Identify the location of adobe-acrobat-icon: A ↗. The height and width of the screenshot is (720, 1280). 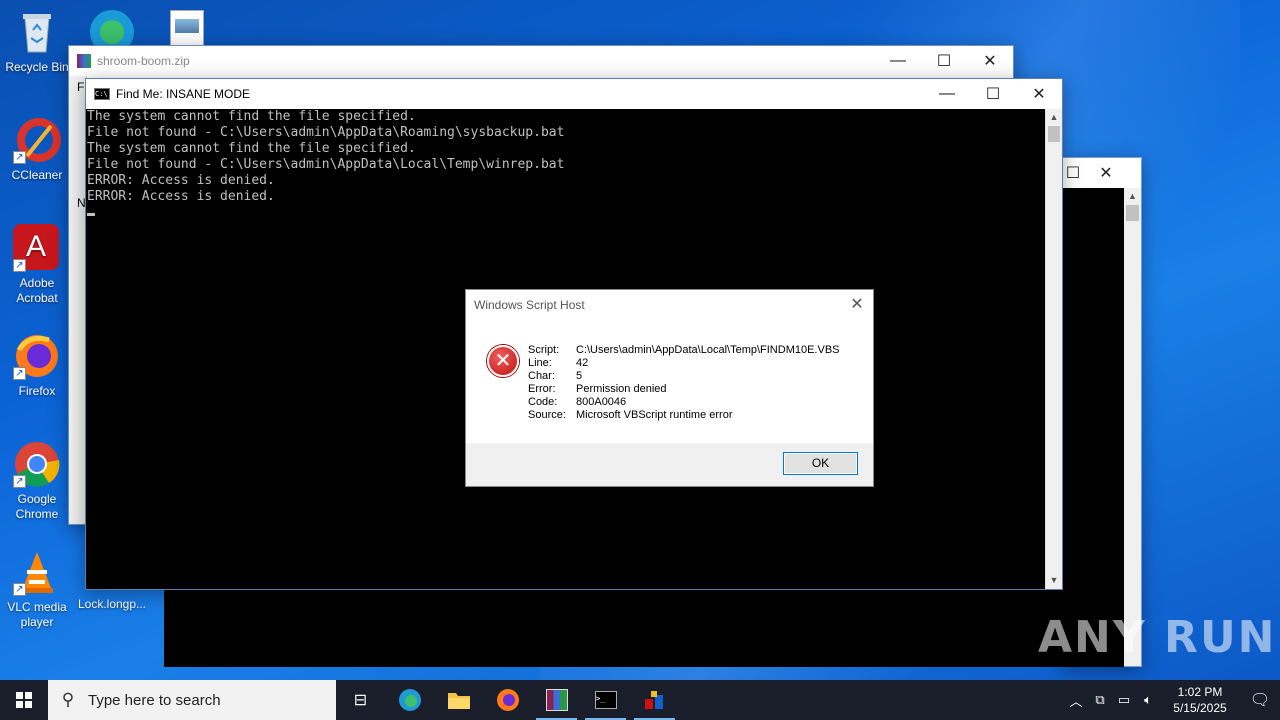
(37, 248).